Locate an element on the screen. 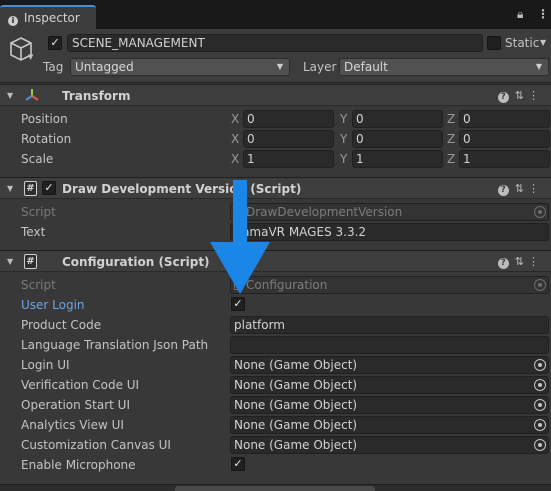  analytics-view-ui-field: None (Game Object) is located at coordinates (389, 425).